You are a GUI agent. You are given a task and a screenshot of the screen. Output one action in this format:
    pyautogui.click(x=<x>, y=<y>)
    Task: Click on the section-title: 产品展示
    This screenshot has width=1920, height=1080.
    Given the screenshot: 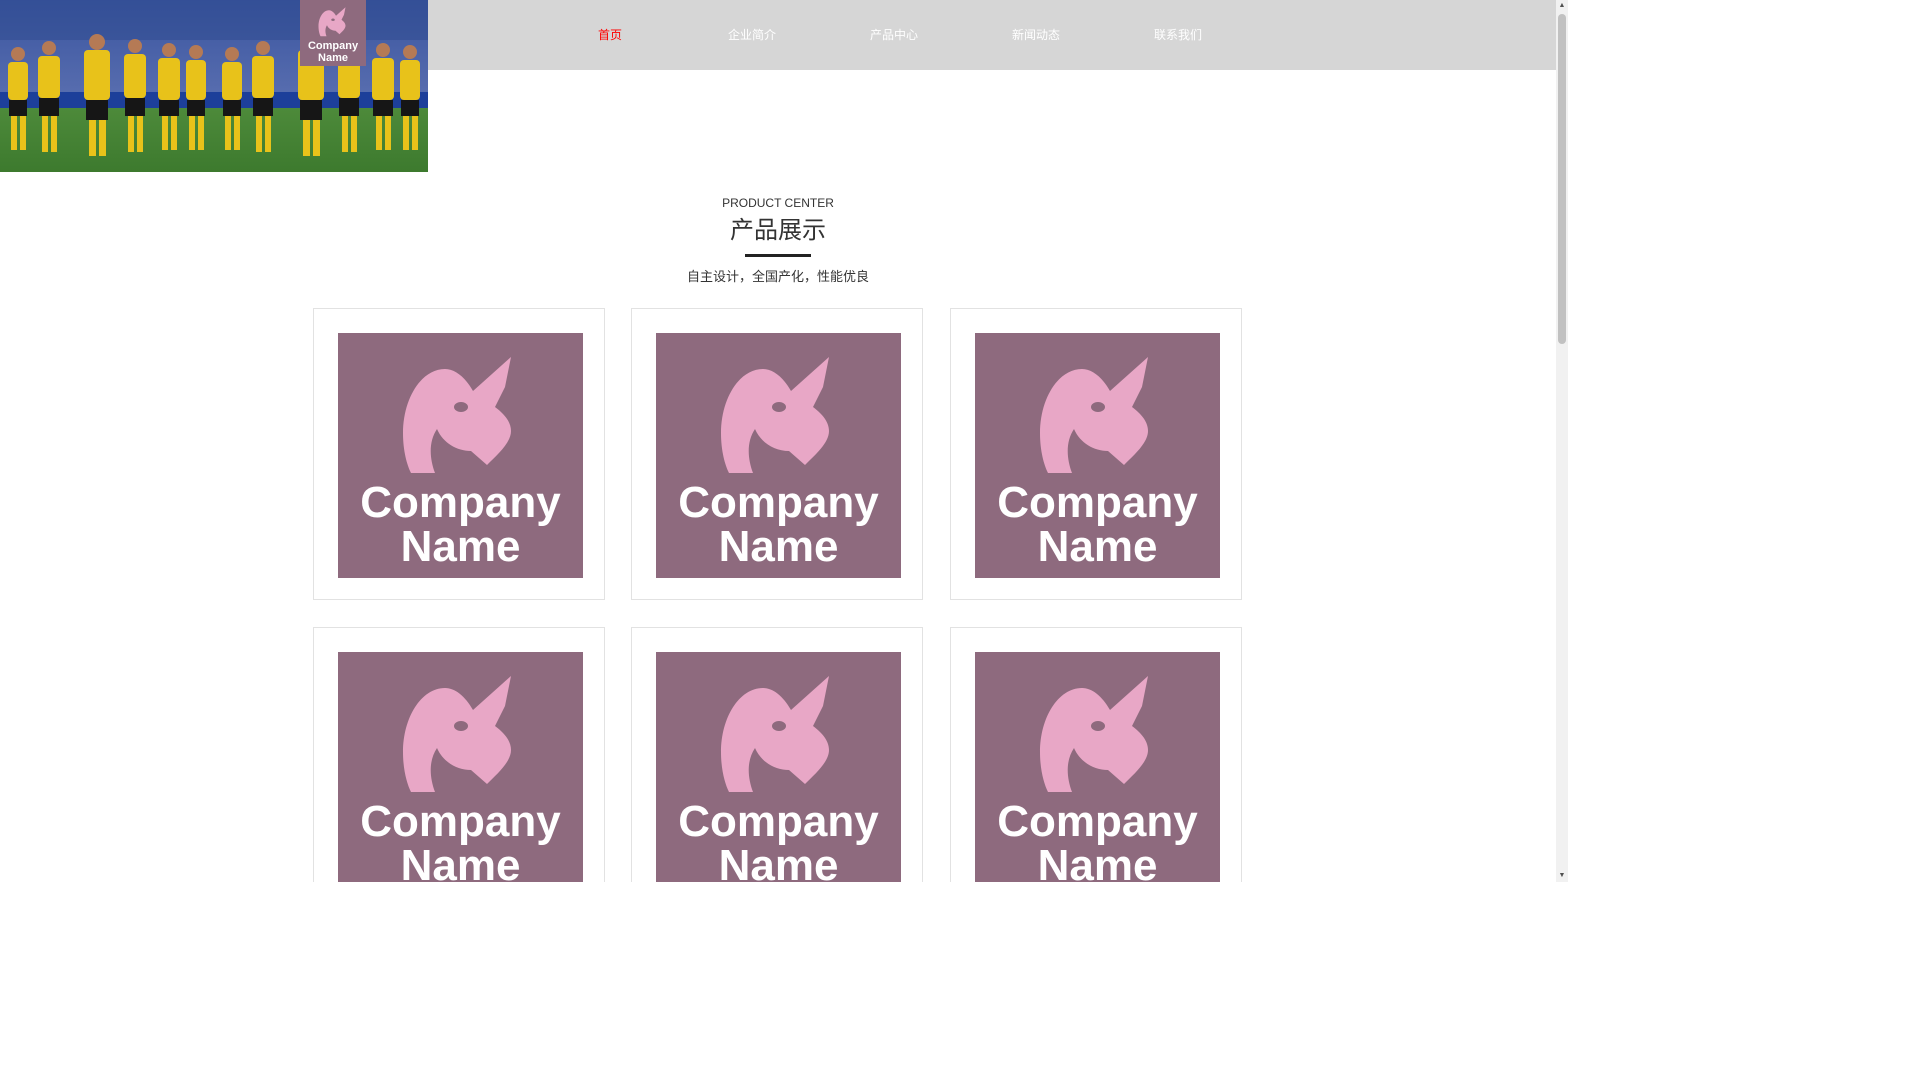 What is the action you would take?
    pyautogui.click(x=778, y=230)
    